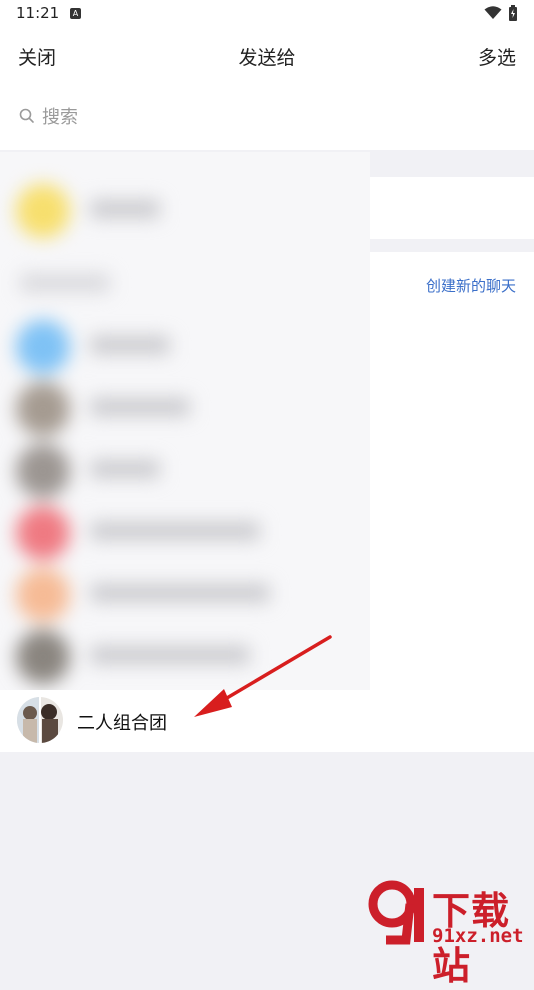  What do you see at coordinates (471, 285) in the screenshot?
I see `create-new-chat-link: 创建新的聊天` at bounding box center [471, 285].